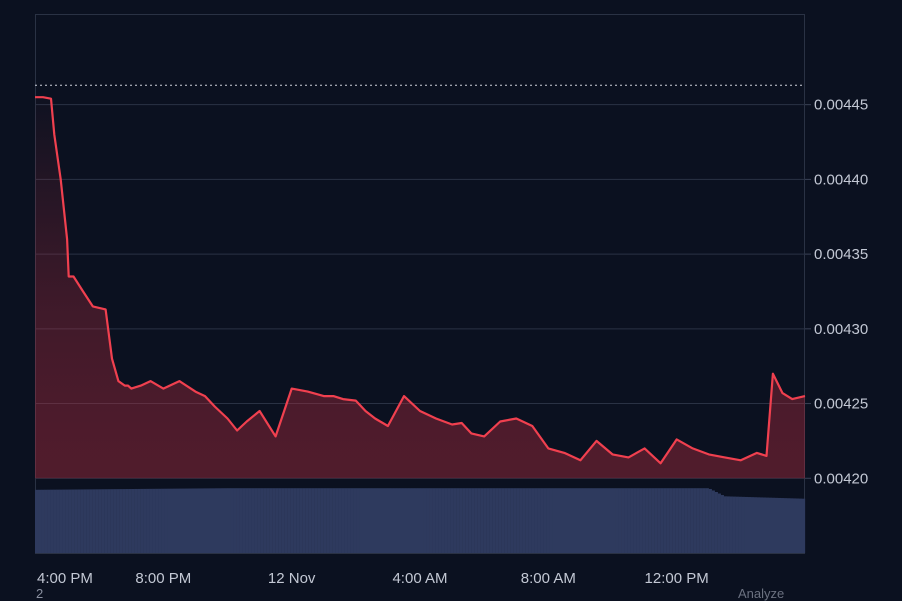 The image size is (902, 601). I want to click on x-tick-label: 12:00 PM, so click(677, 578).